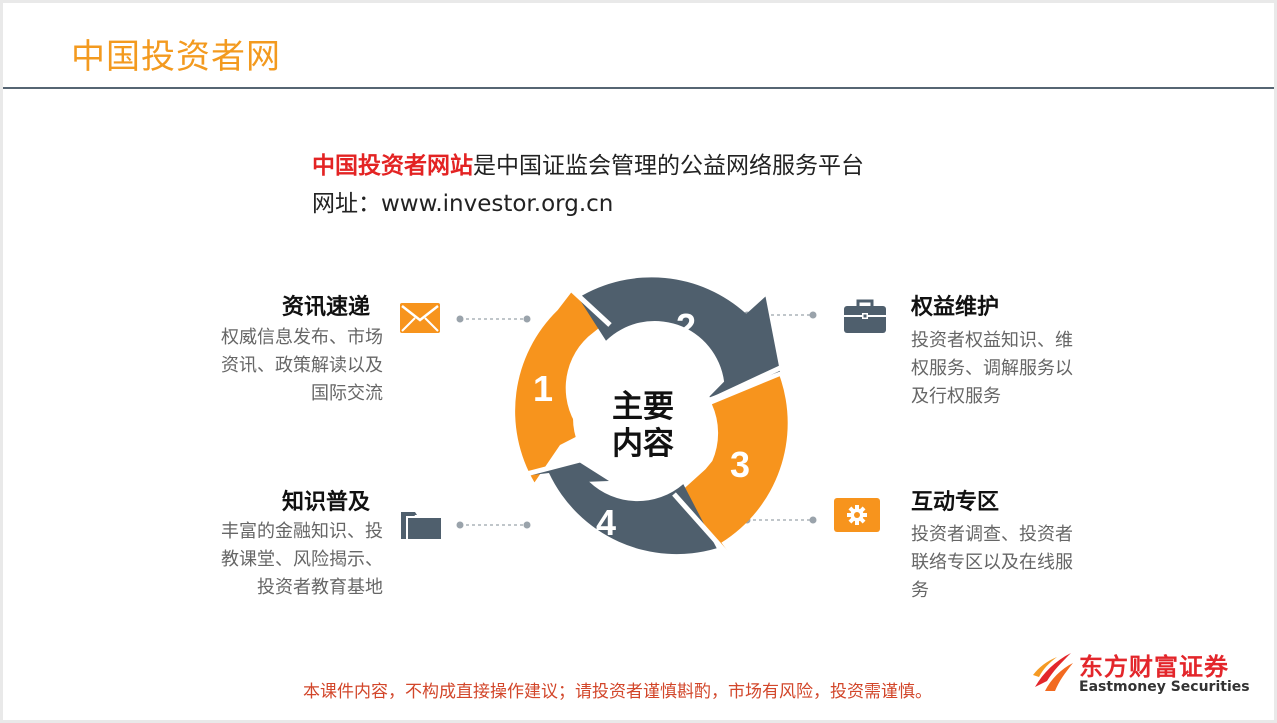  What do you see at coordinates (1164, 687) in the screenshot?
I see `logo-text-en: Eastmoney Securities` at bounding box center [1164, 687].